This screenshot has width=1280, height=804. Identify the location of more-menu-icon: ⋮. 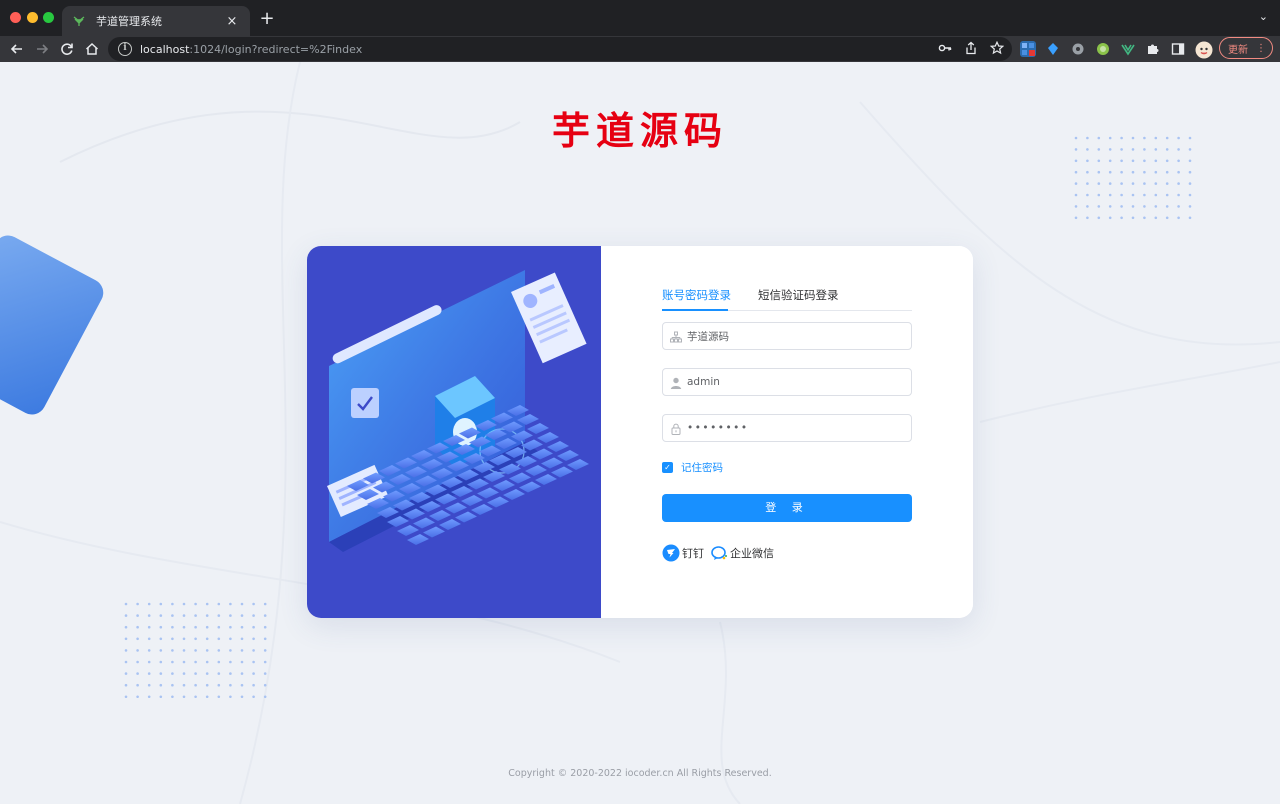
(1261, 48).